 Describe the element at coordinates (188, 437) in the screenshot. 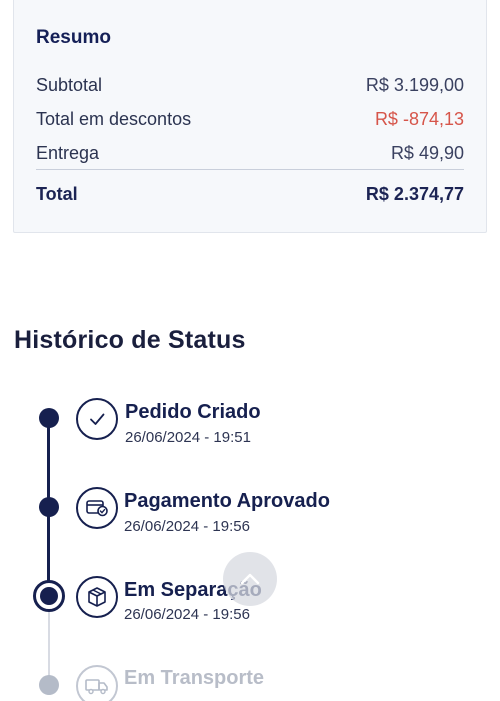

I see `step-date: 26/06/2024 - 19:51` at that location.